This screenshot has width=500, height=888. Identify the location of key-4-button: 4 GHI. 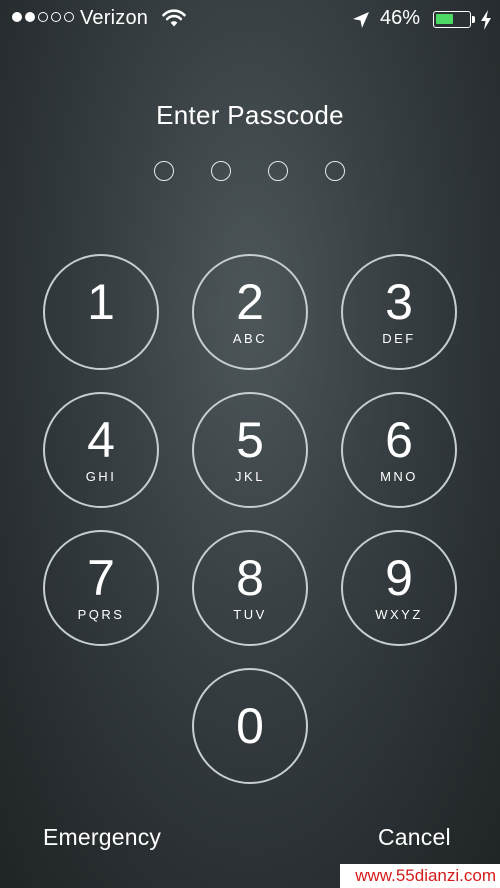
(101, 450).